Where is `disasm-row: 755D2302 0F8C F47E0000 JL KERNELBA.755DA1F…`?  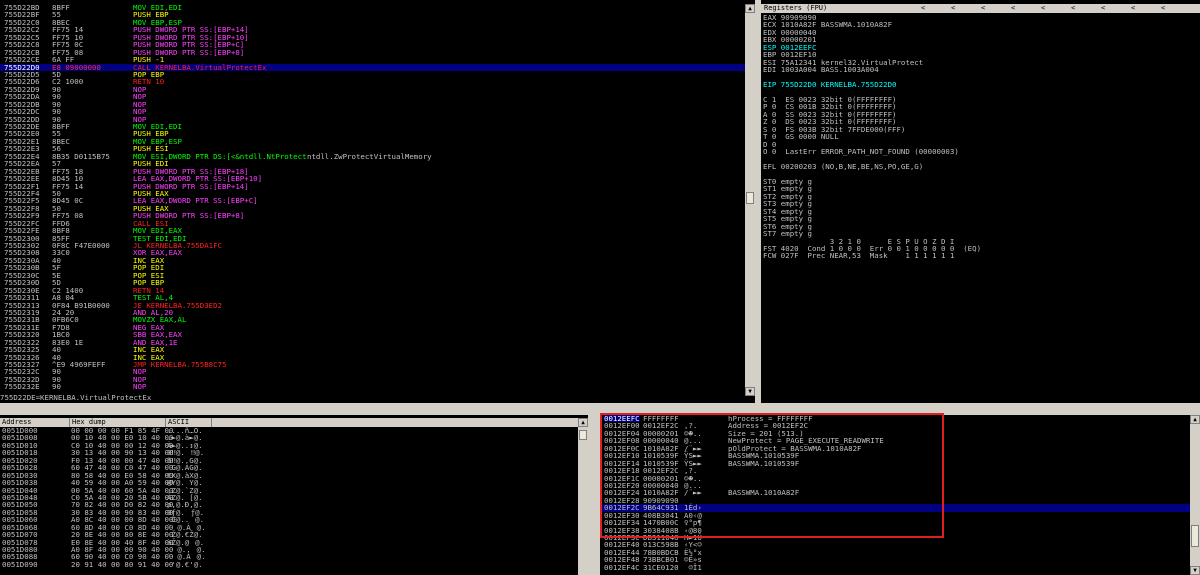
disasm-row: 755D2302 0F8C F47E0000 JL KERNELBA.755DA1F… is located at coordinates (372, 246).